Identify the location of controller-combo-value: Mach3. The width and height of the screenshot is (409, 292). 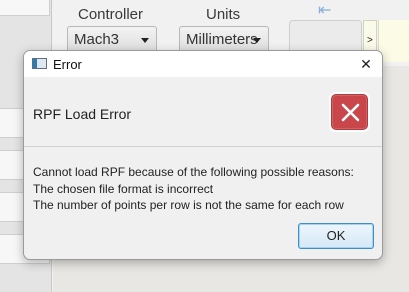
(97, 39).